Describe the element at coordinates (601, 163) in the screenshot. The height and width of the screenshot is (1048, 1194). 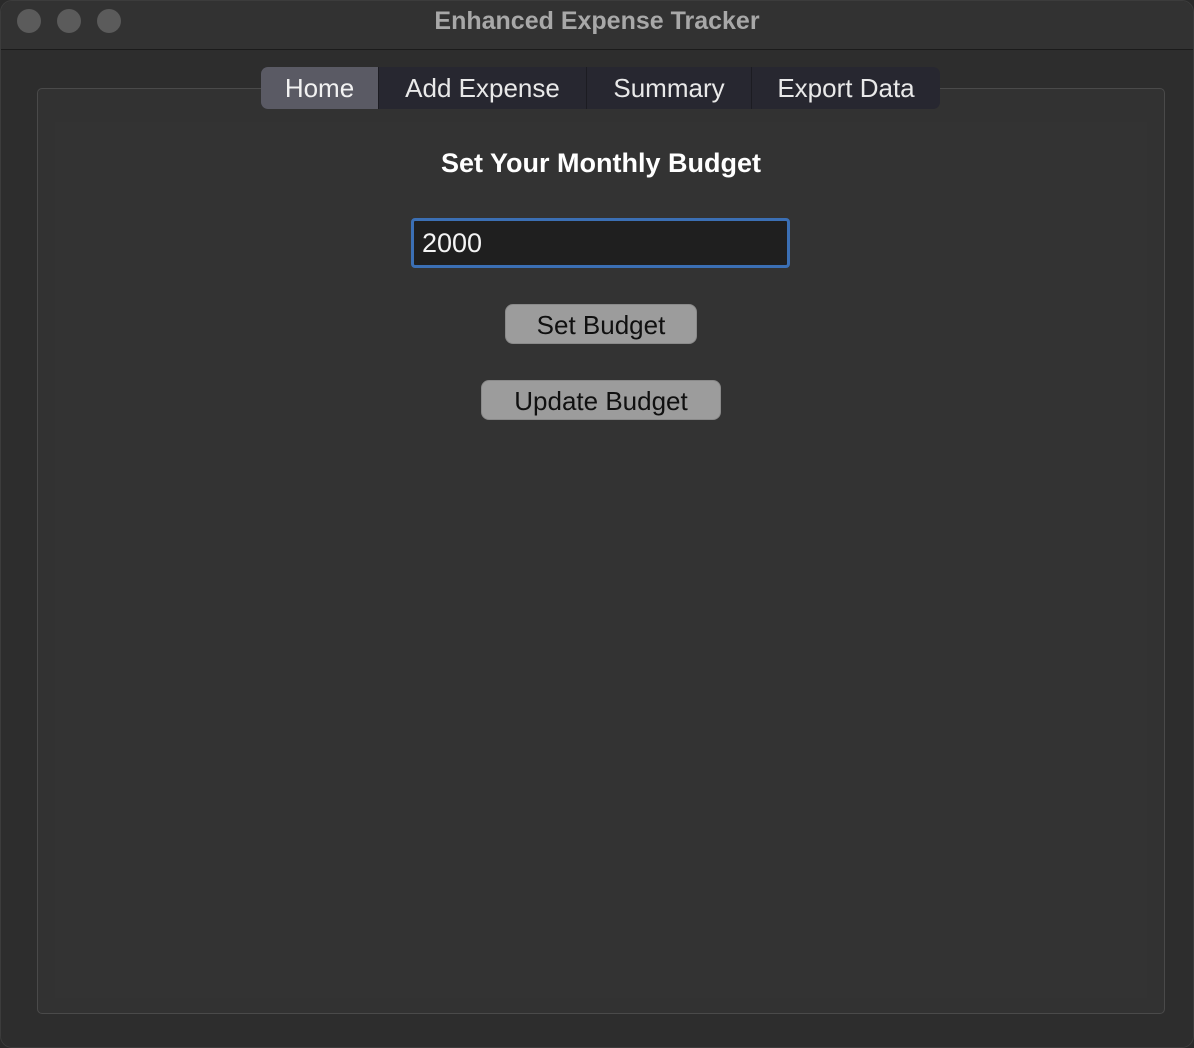
I see `page-title: Set Your Monthly Budget` at that location.